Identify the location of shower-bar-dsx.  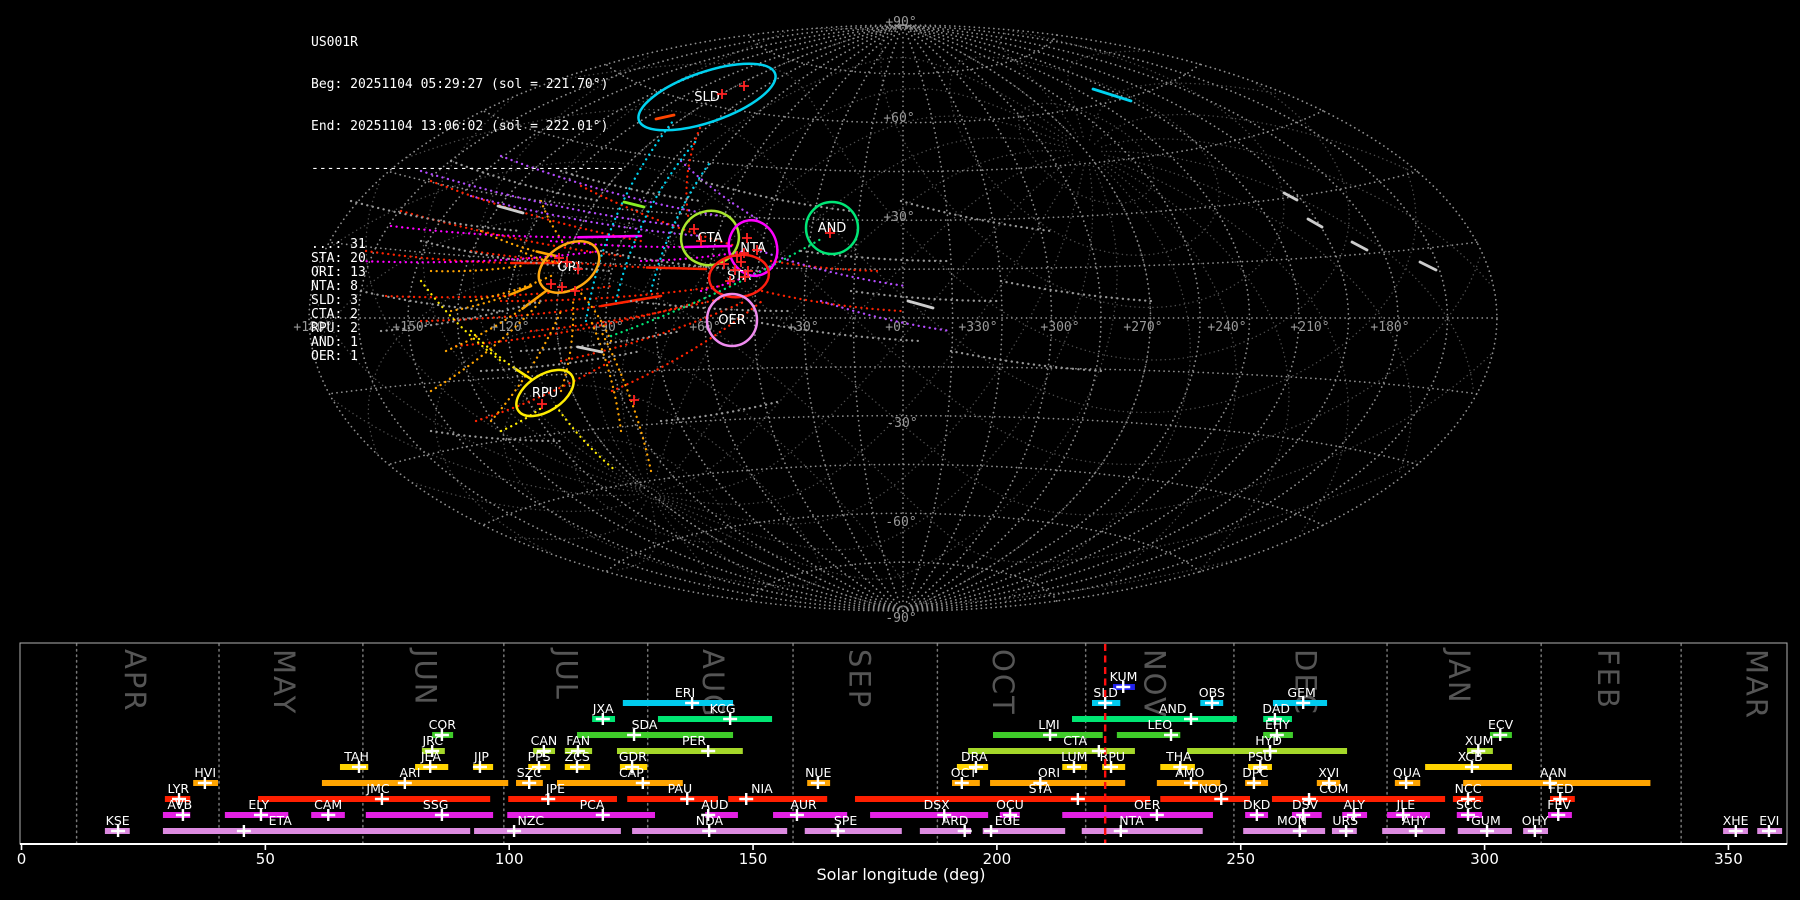
(929, 815).